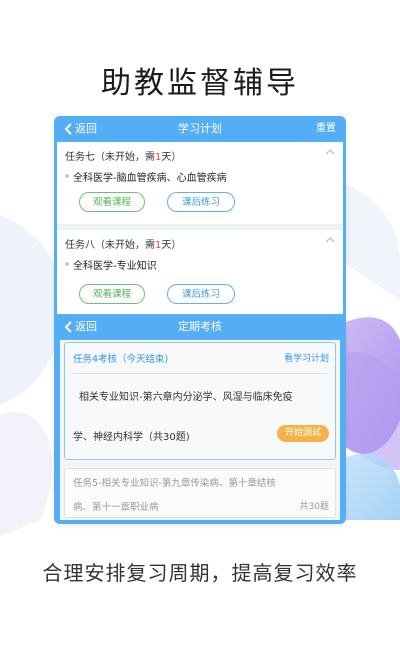  I want to click on plan-header: 返回 学习计划 重置, so click(200, 129).